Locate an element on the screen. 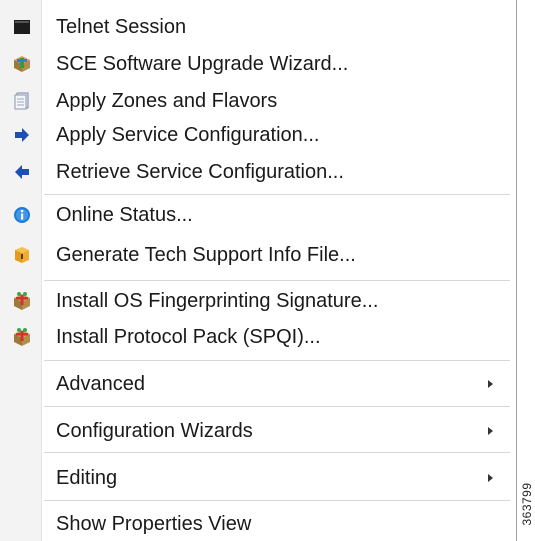 The width and height of the screenshot is (535, 541). upgrade-package-icon is located at coordinates (22, 64).